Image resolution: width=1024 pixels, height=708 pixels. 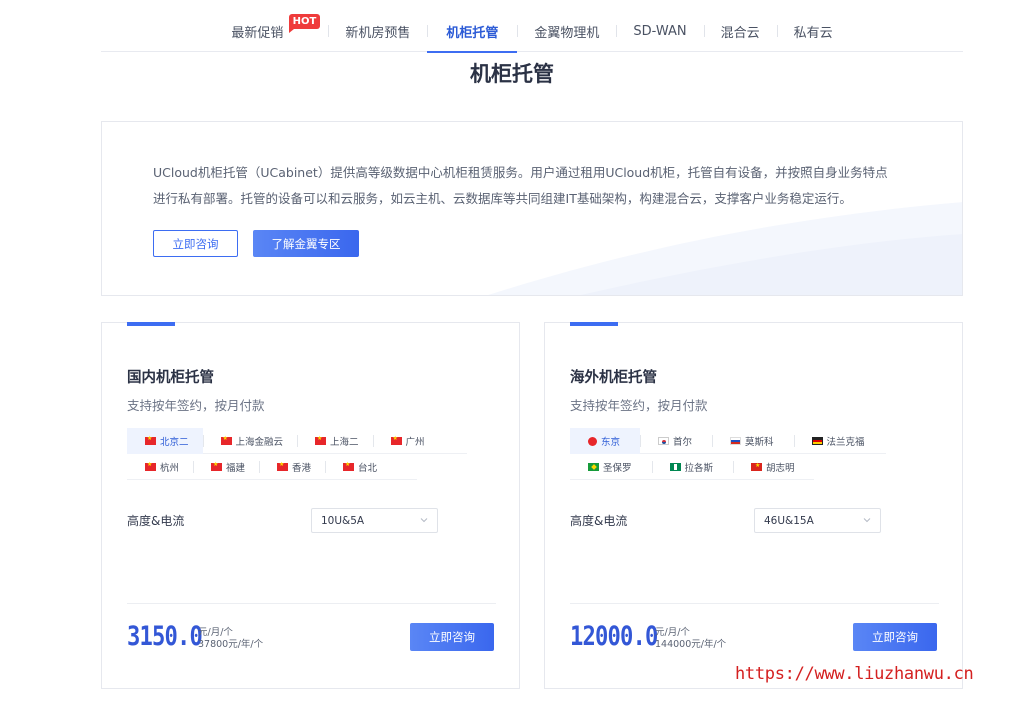 I want to click on nav-tab-sd-wan: SD-WAN, so click(x=659, y=31).